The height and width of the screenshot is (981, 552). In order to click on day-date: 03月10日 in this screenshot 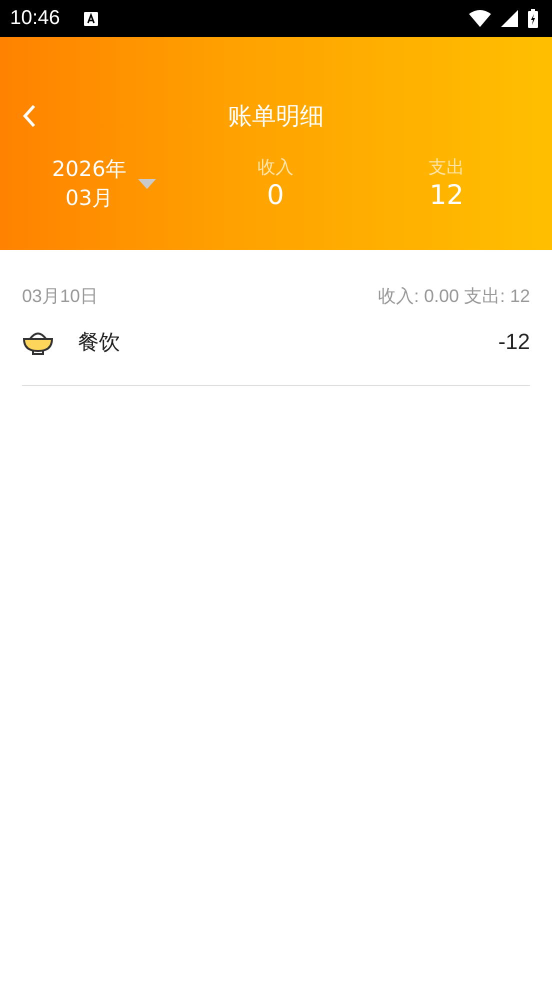, I will do `click(60, 296)`.